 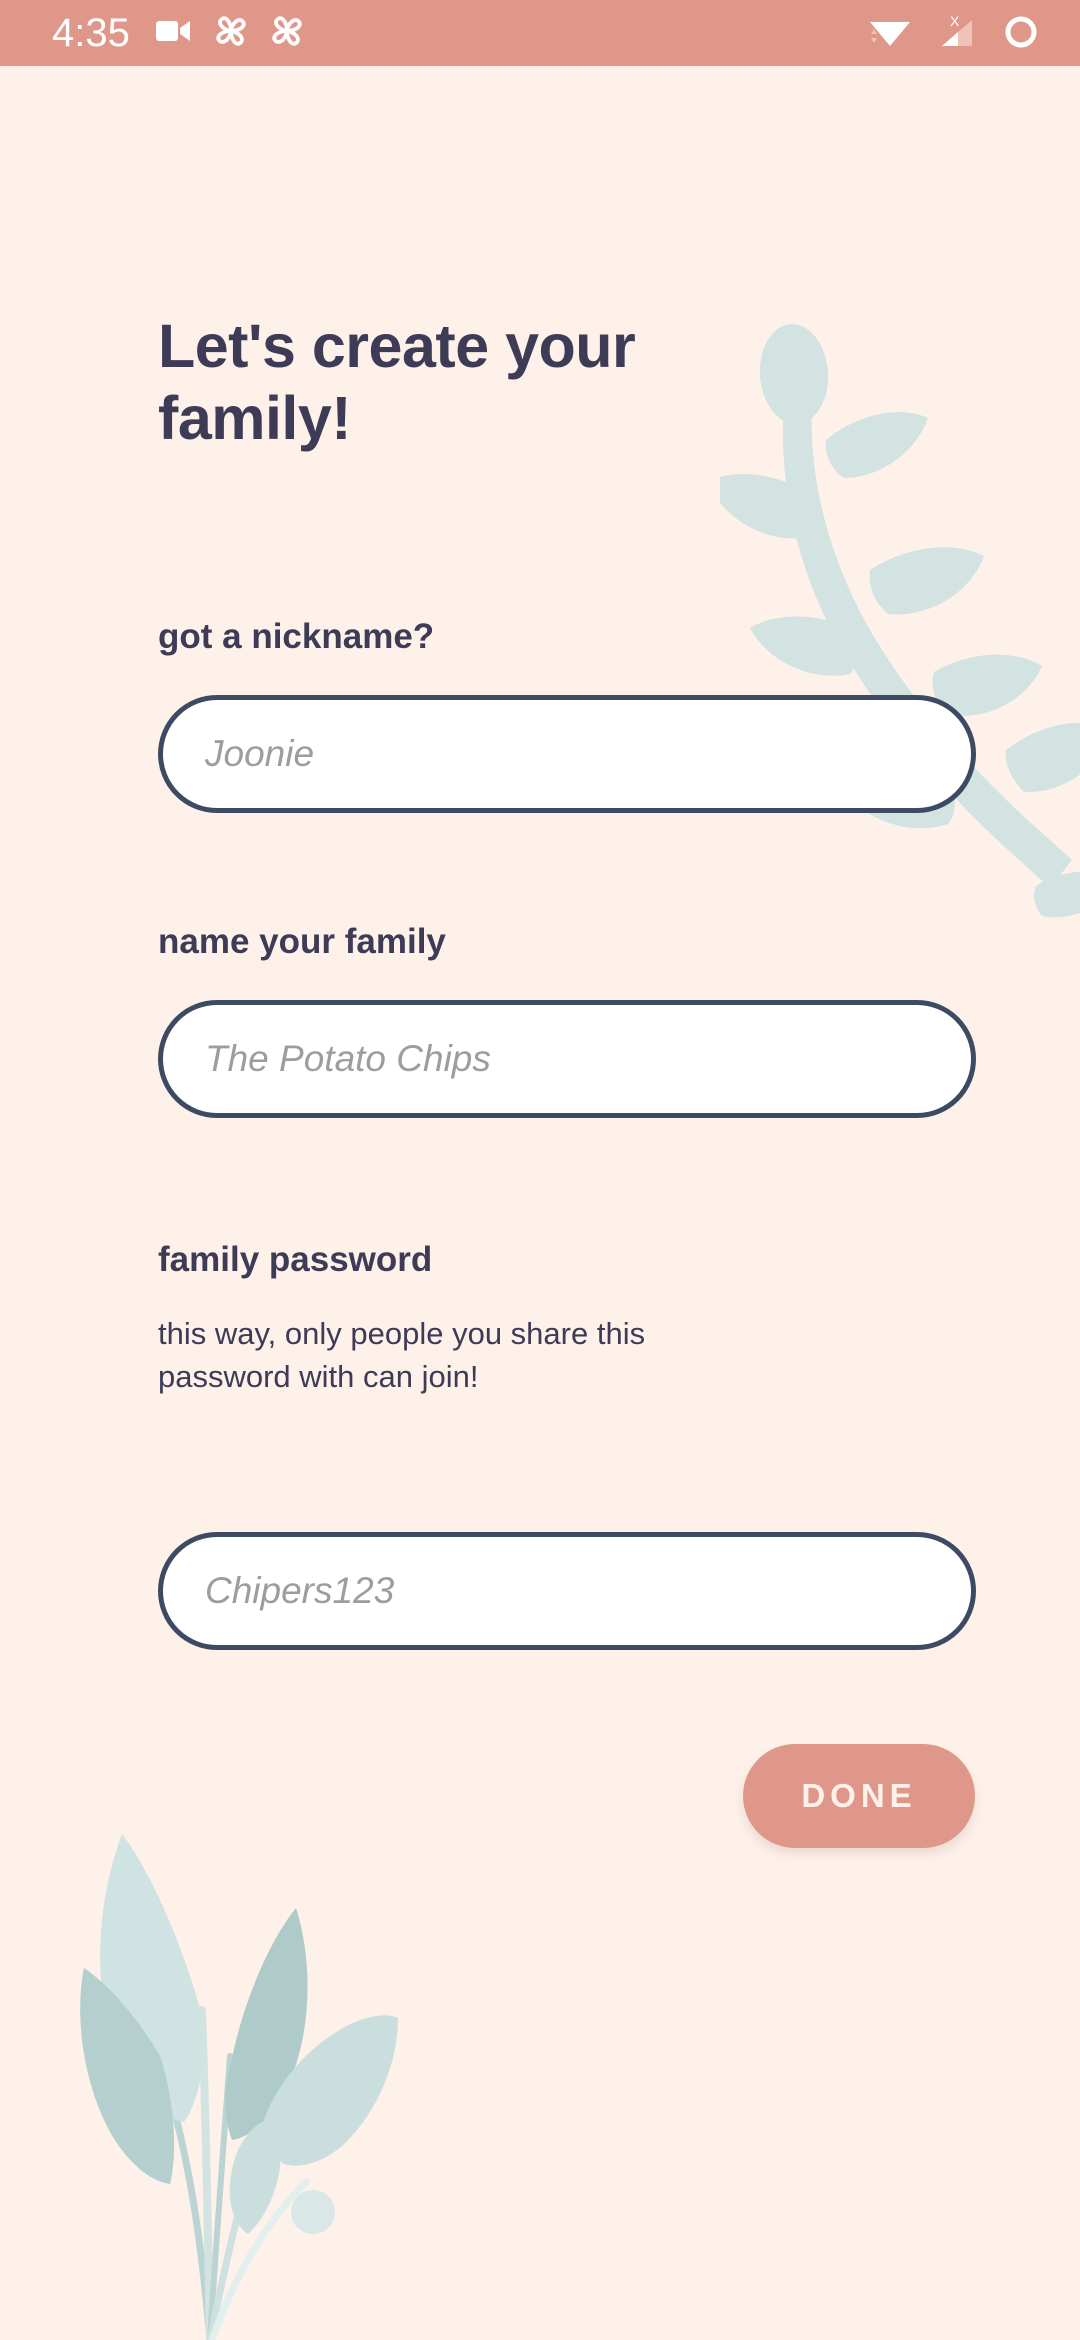 I want to click on status-bar-clock: 4:35, so click(x=91, y=33).